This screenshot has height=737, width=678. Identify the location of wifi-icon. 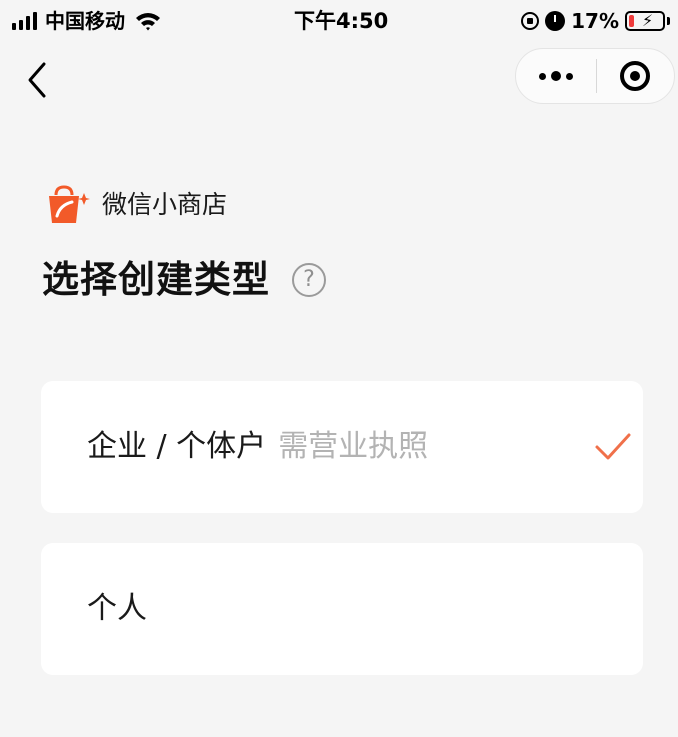
(148, 22).